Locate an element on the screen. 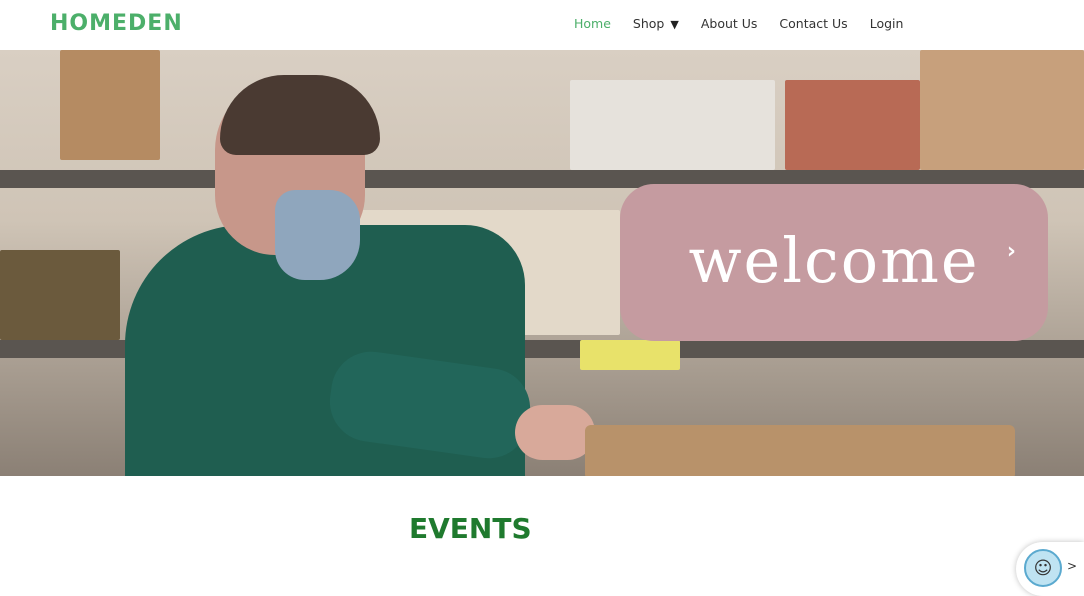 The image size is (1084, 596). chat-widget: ☺ > is located at coordinates (1050, 569).